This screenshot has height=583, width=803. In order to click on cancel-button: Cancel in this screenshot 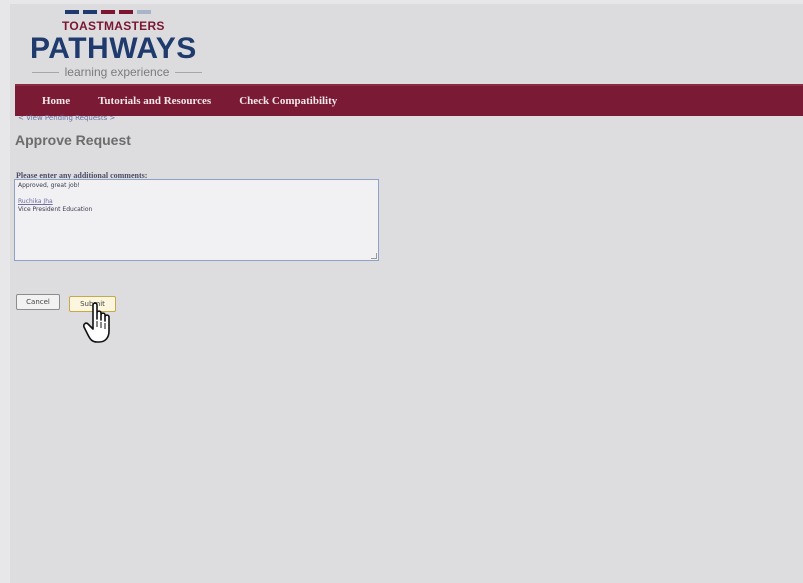, I will do `click(38, 302)`.